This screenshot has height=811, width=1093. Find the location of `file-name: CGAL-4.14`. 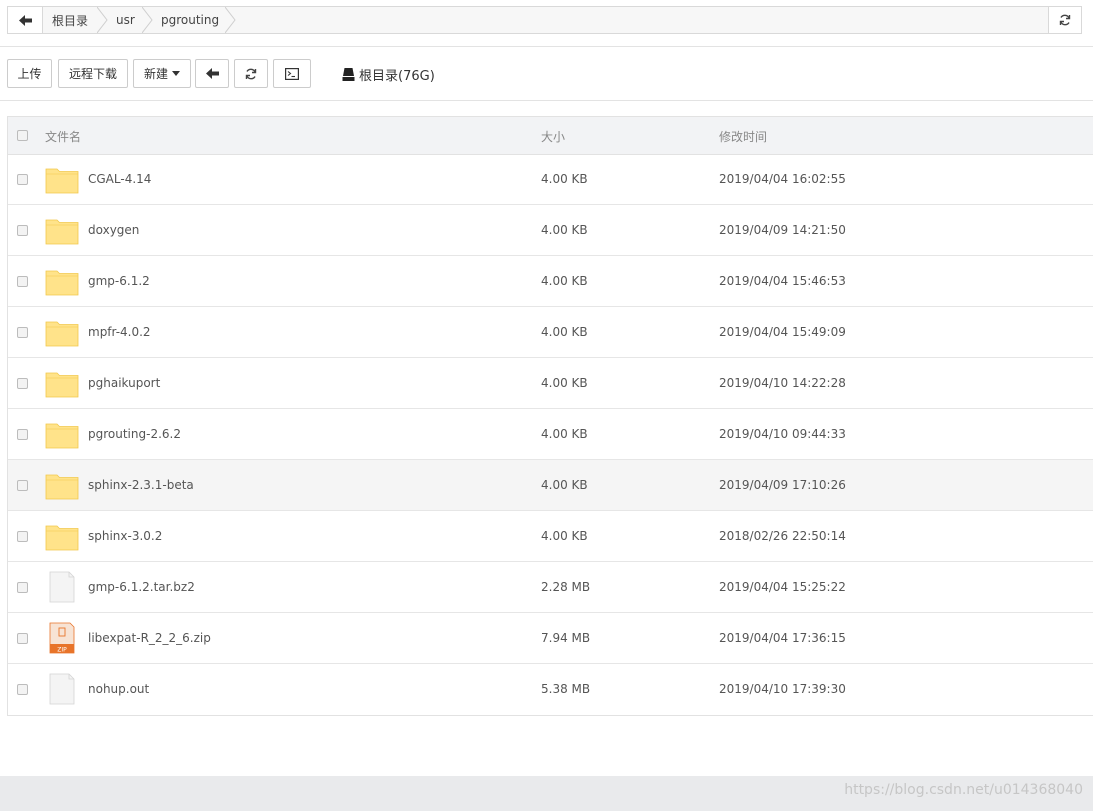

file-name: CGAL-4.14 is located at coordinates (119, 179).